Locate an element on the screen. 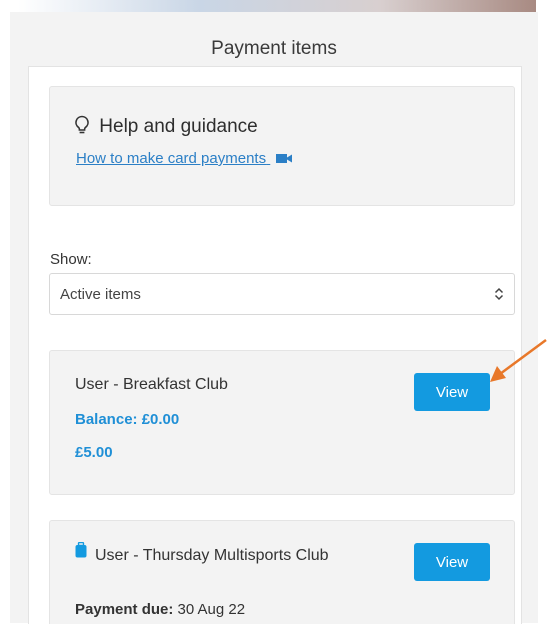 The width and height of the screenshot is (549, 624). help-title: Help and guidance is located at coordinates (166, 128).